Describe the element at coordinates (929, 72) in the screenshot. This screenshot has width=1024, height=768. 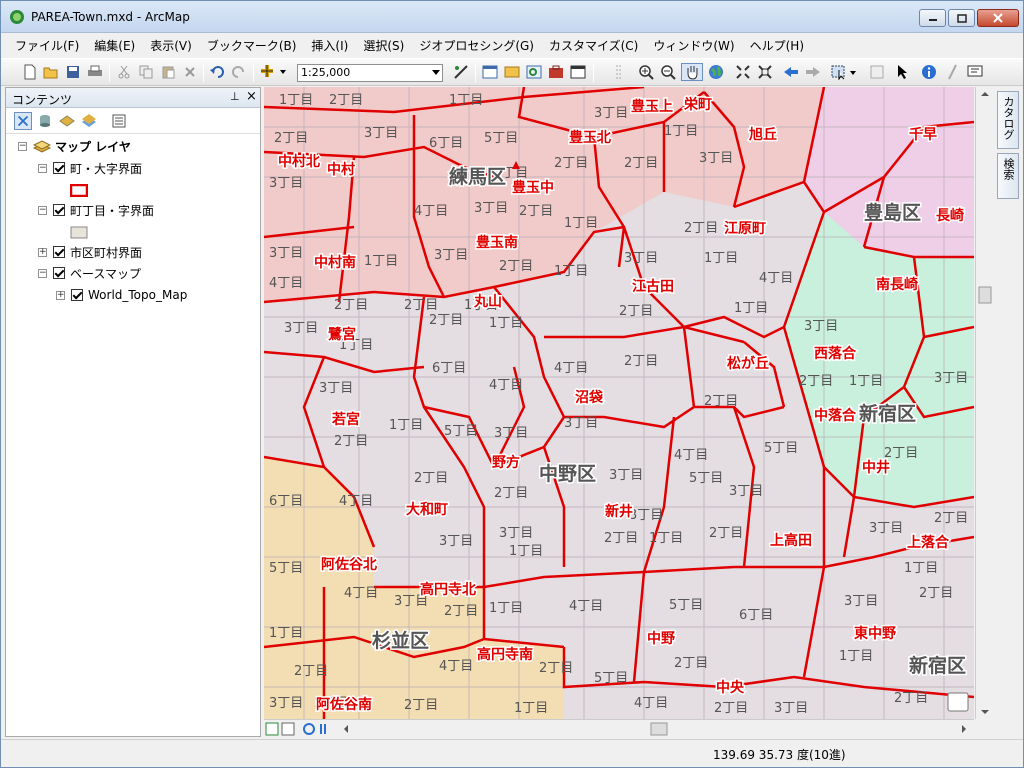
I see `identify-icon` at that location.